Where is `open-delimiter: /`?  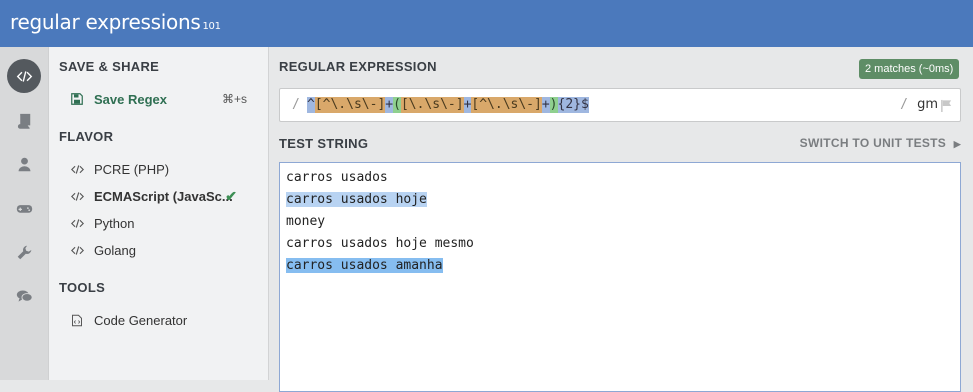 open-delimiter: / is located at coordinates (296, 104).